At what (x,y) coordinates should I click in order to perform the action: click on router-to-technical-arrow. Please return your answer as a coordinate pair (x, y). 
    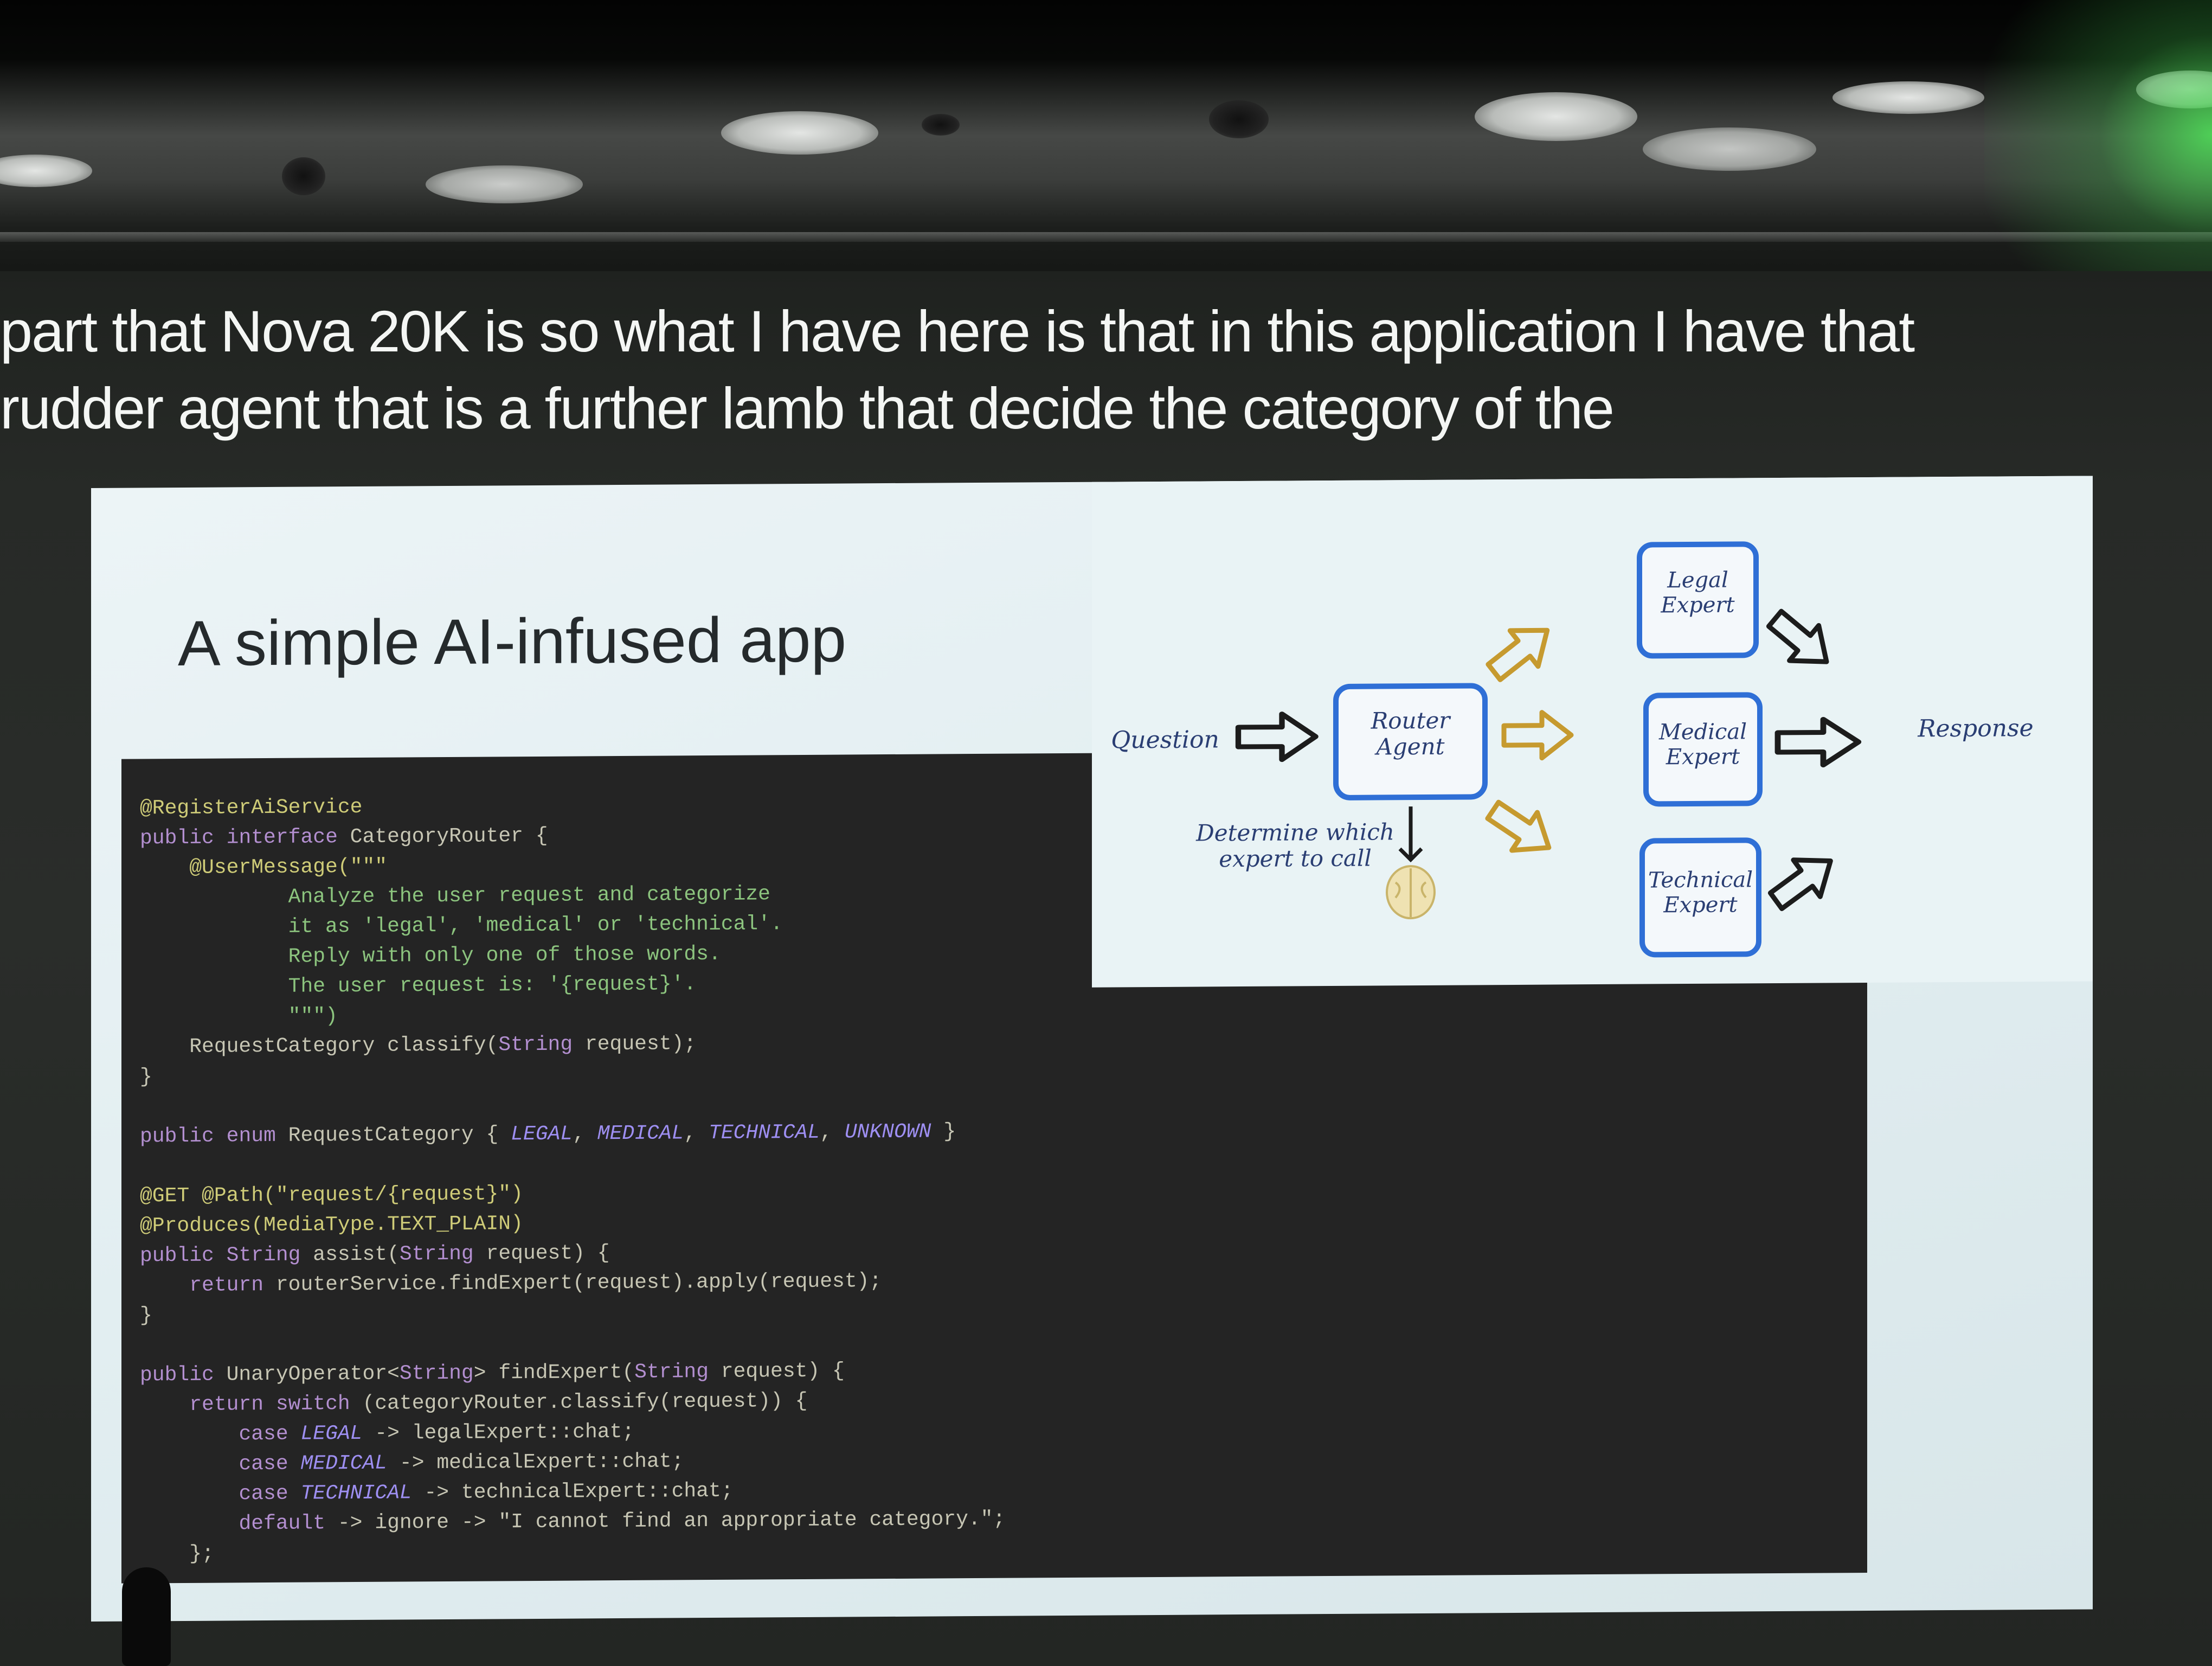
    Looking at the image, I should click on (1521, 829).